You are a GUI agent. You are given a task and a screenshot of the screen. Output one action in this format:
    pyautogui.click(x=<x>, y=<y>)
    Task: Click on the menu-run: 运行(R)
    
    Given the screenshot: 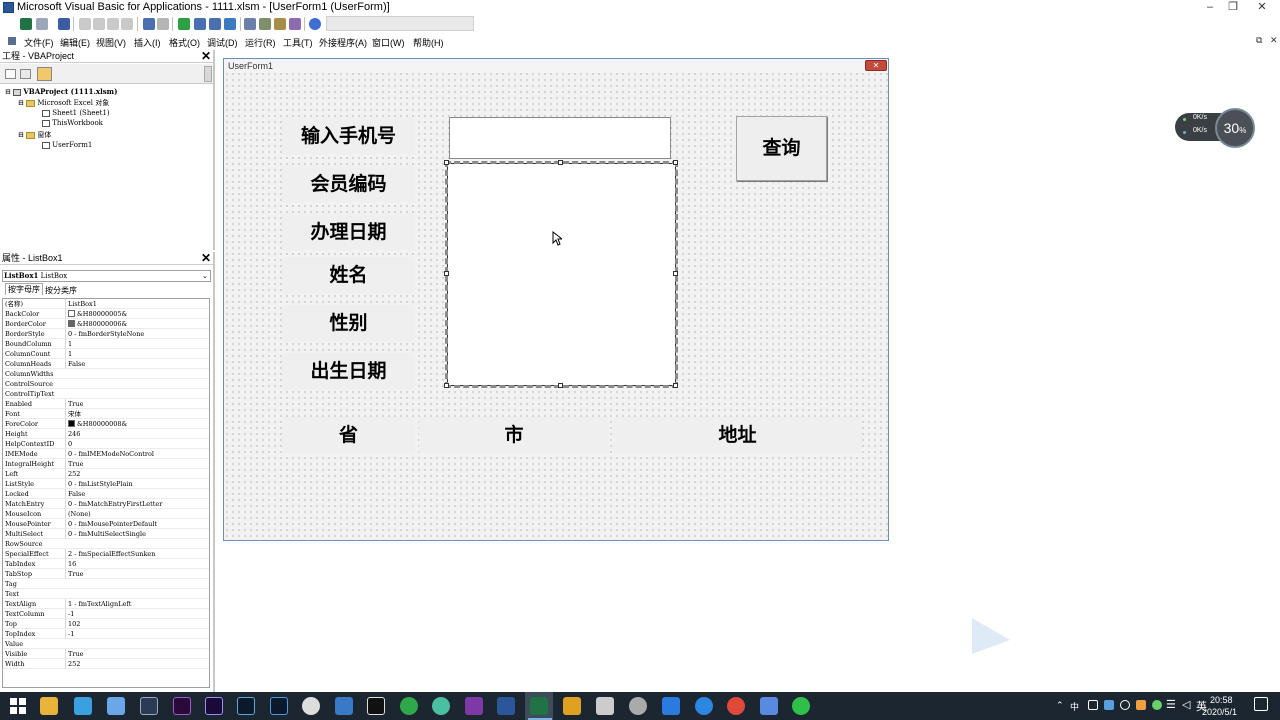 What is the action you would take?
    pyautogui.click(x=260, y=42)
    